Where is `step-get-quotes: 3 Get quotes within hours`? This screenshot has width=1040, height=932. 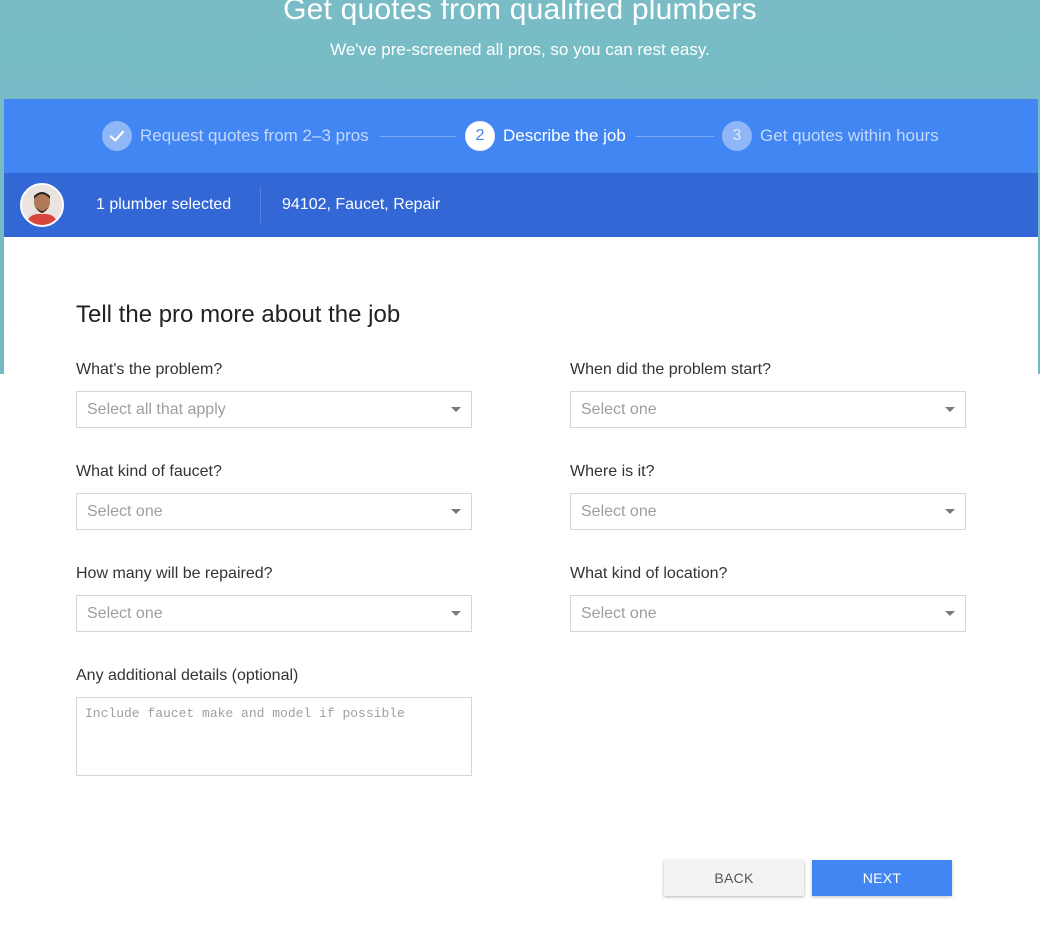
step-get-quotes: 3 Get quotes within hours is located at coordinates (830, 136).